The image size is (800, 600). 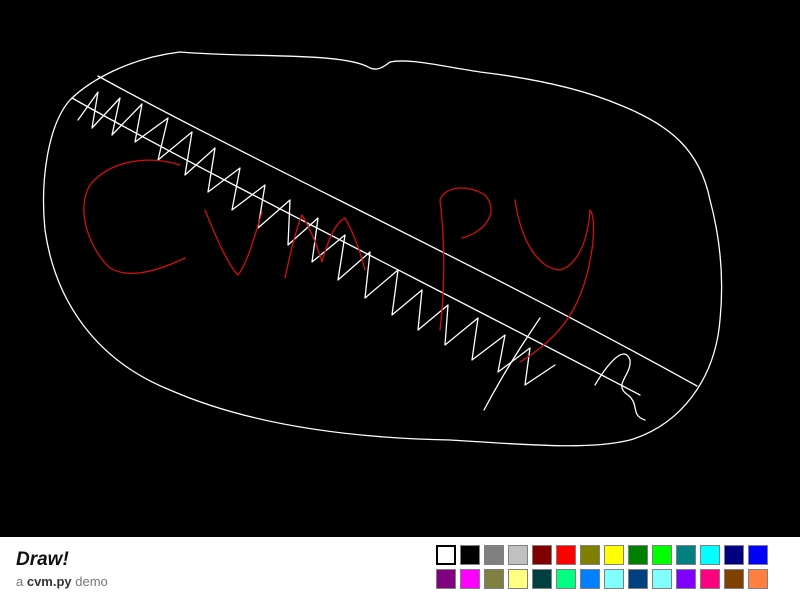 I want to click on app-title: Draw!, so click(x=42, y=559).